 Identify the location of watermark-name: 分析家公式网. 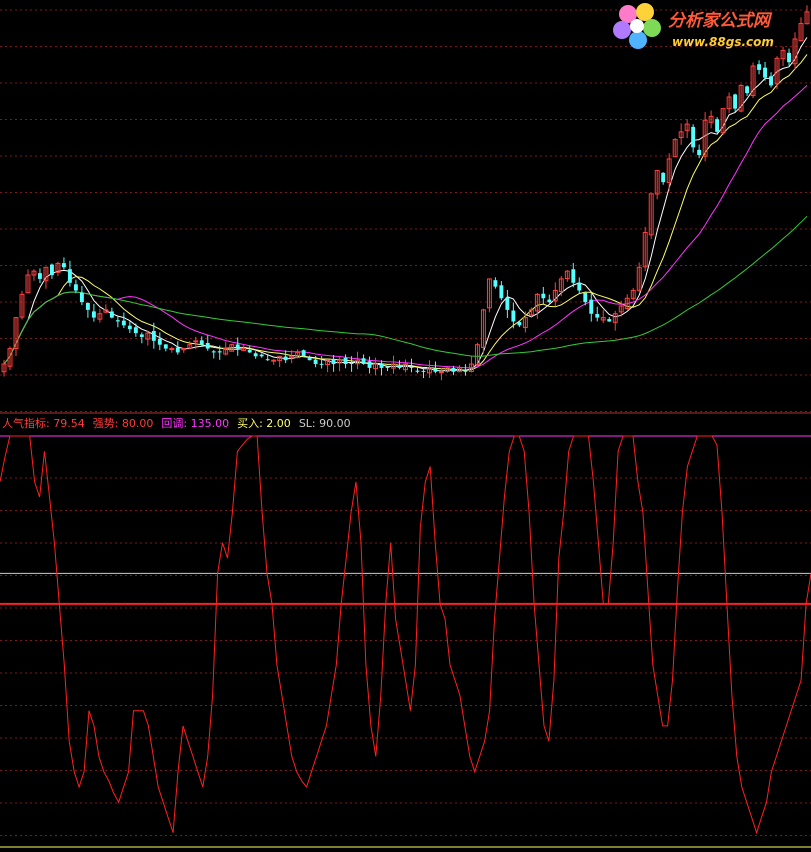
(720, 21).